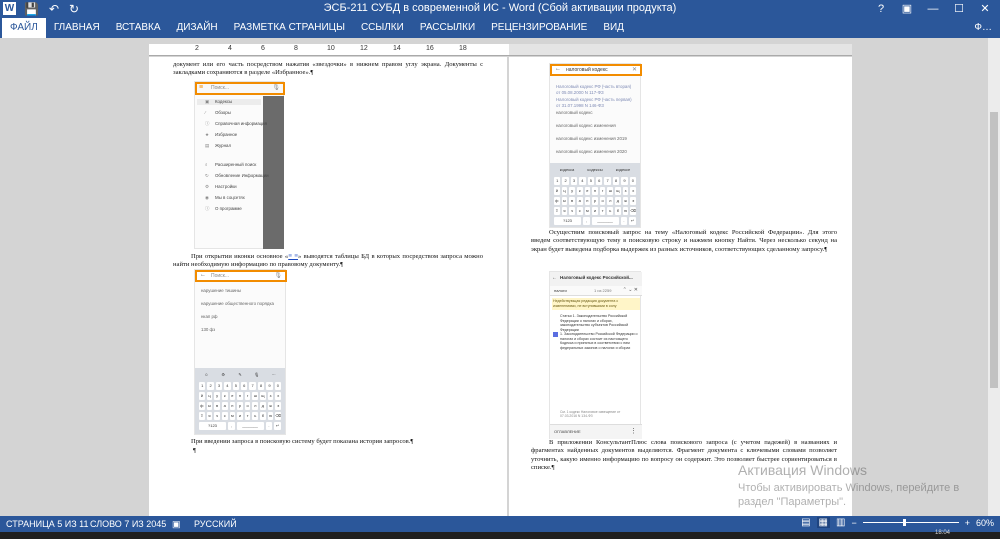 This screenshot has height=539, width=1000. What do you see at coordinates (564, 211) in the screenshot?
I see `key: я` at bounding box center [564, 211].